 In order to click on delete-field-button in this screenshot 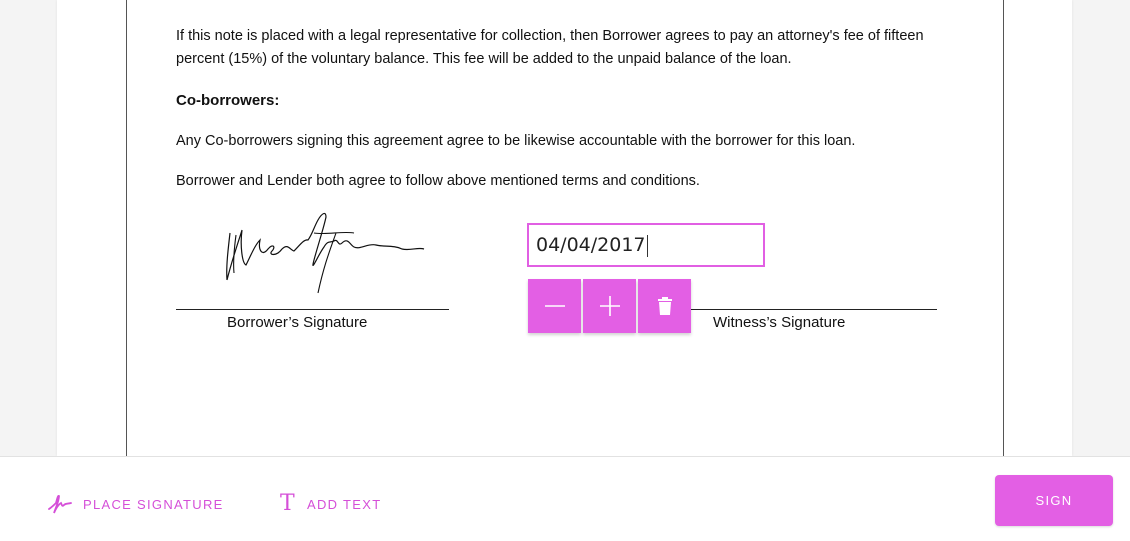, I will do `click(664, 306)`.